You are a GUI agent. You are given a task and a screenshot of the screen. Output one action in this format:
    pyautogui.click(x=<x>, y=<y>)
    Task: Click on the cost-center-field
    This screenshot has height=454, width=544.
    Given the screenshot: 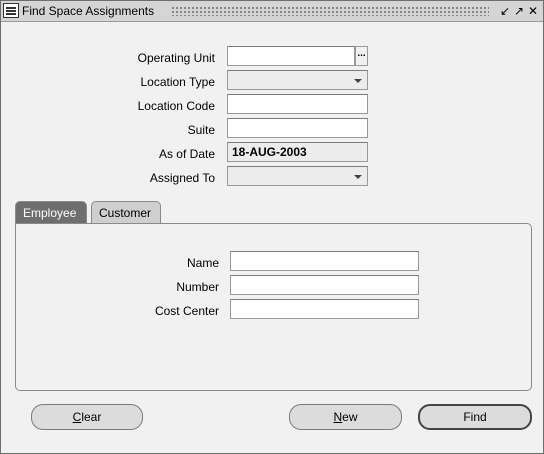 What is the action you would take?
    pyautogui.click(x=324, y=309)
    